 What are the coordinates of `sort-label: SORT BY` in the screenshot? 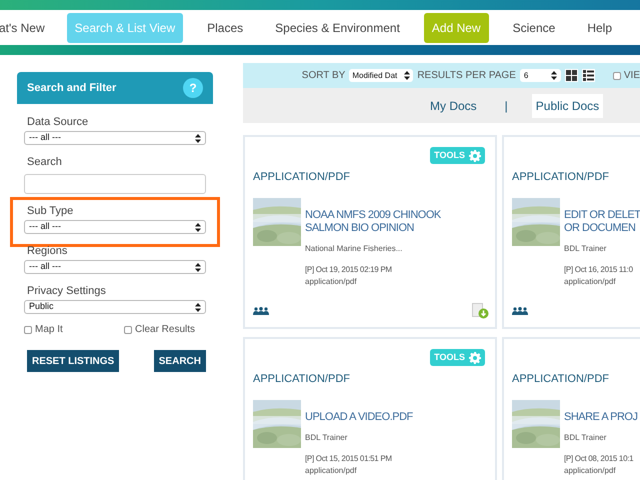 It's located at (324, 76).